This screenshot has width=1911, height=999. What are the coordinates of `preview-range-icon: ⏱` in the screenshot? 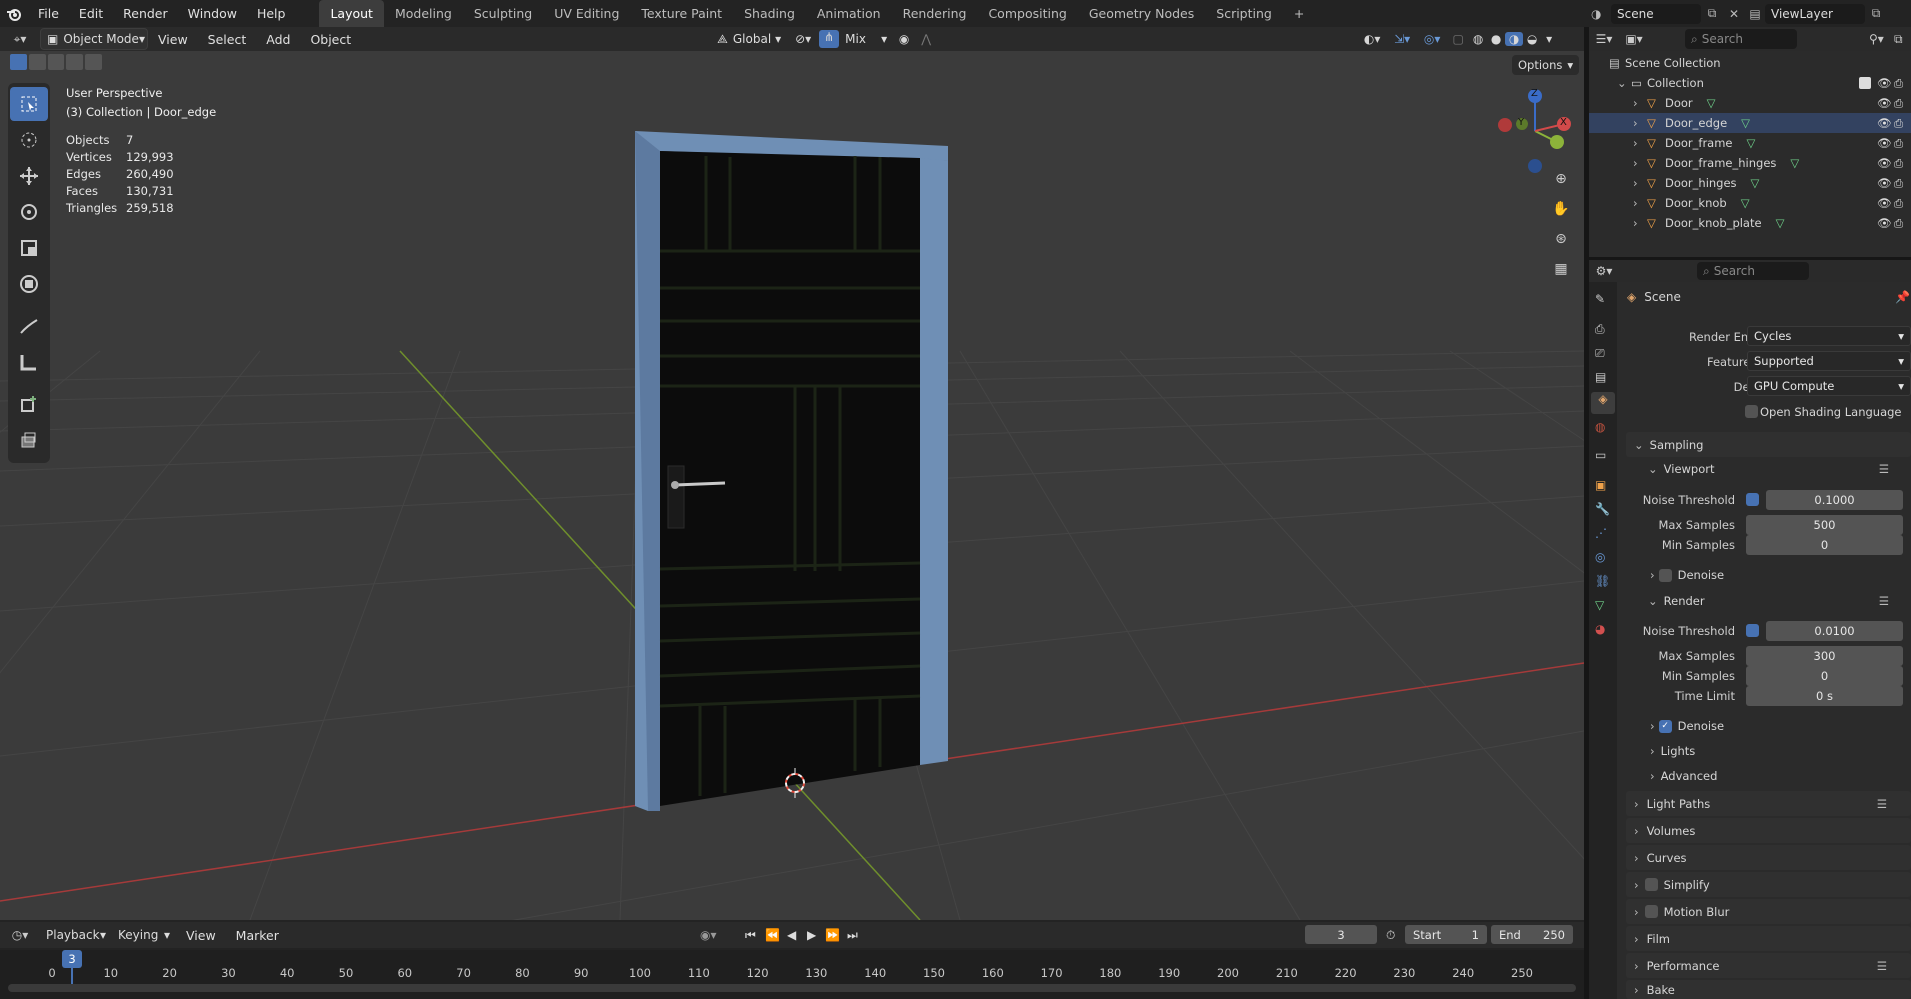 It's located at (1390, 935).